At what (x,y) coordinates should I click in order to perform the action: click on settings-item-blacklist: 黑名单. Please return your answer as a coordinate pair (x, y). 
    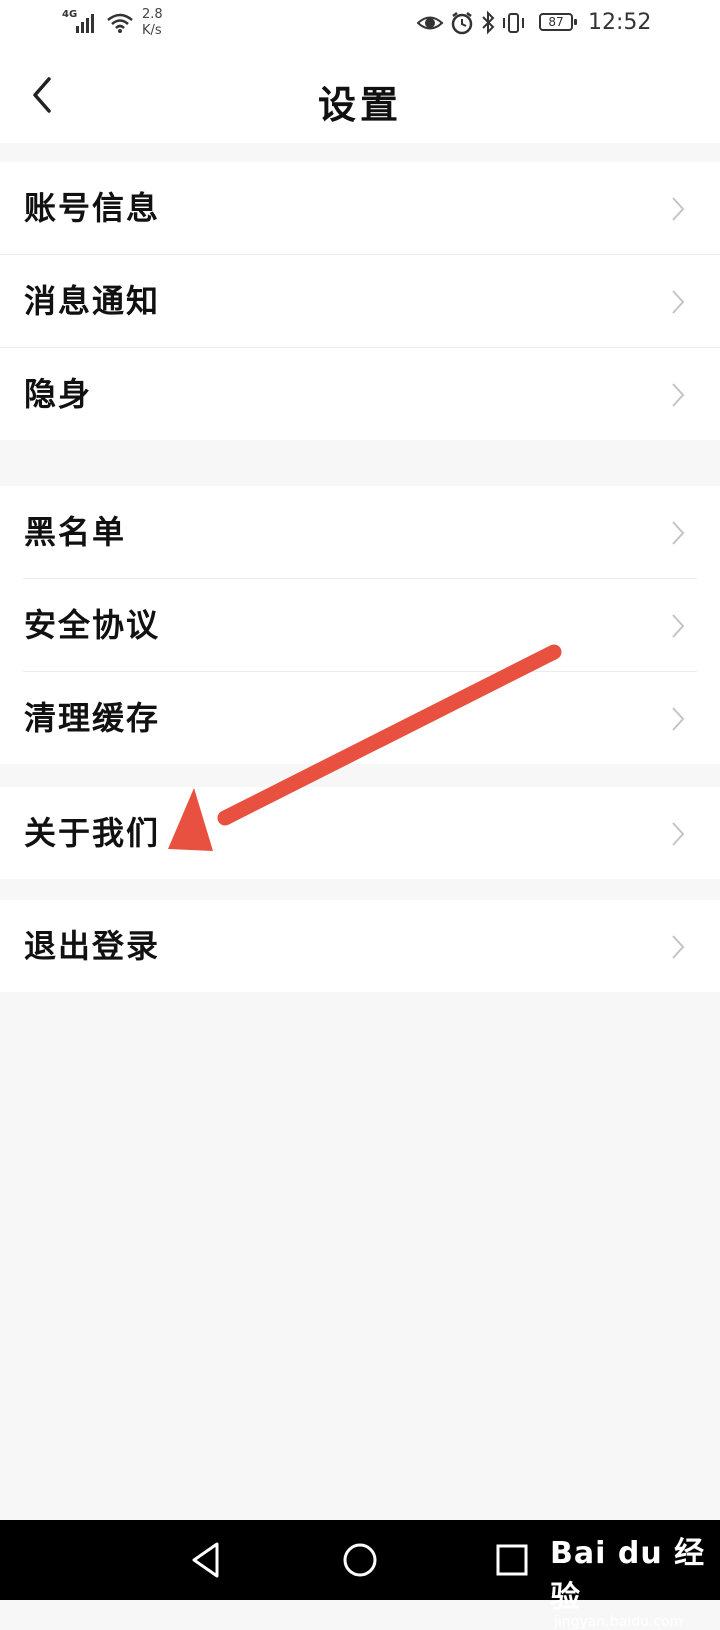
    Looking at the image, I should click on (360, 532).